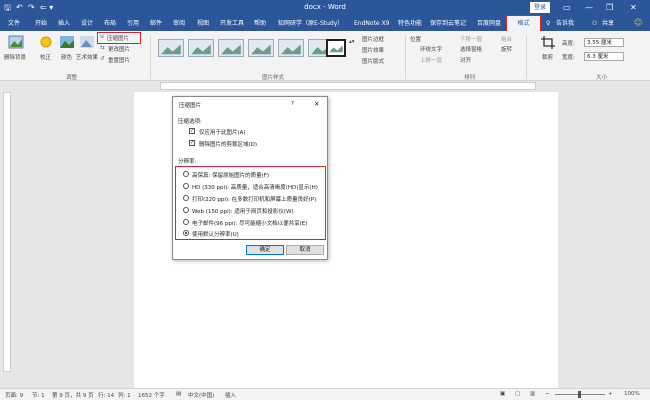 Image resolution: width=650 pixels, height=400 pixels. Describe the element at coordinates (579, 394) in the screenshot. I see `zoom-slider-thumb` at that location.